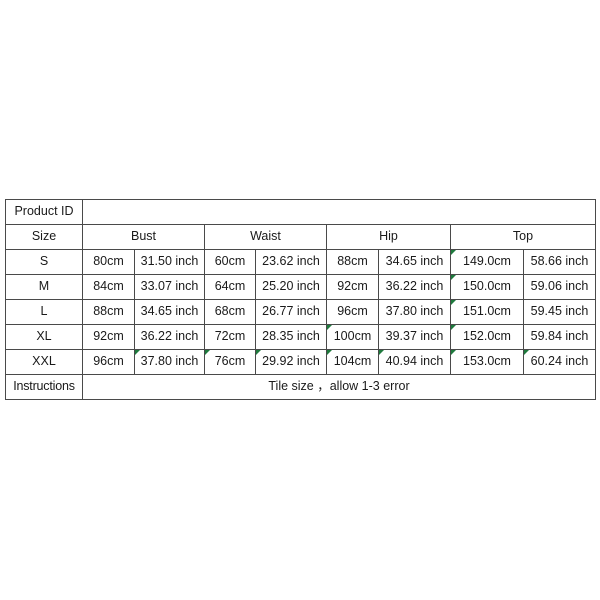  I want to click on cell-waist-cm: 76cm, so click(230, 362).